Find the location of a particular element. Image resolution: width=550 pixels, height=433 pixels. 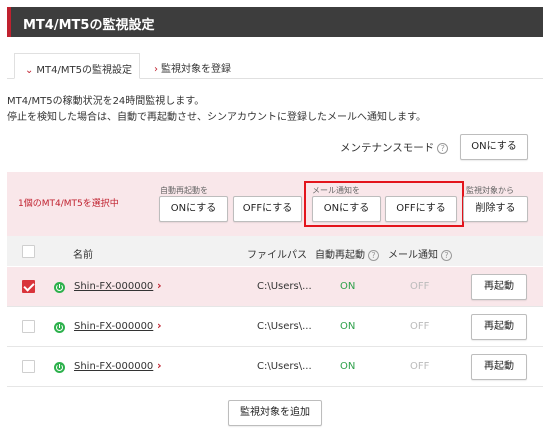

chevron-down-icon: ⌄ is located at coordinates (29, 70).